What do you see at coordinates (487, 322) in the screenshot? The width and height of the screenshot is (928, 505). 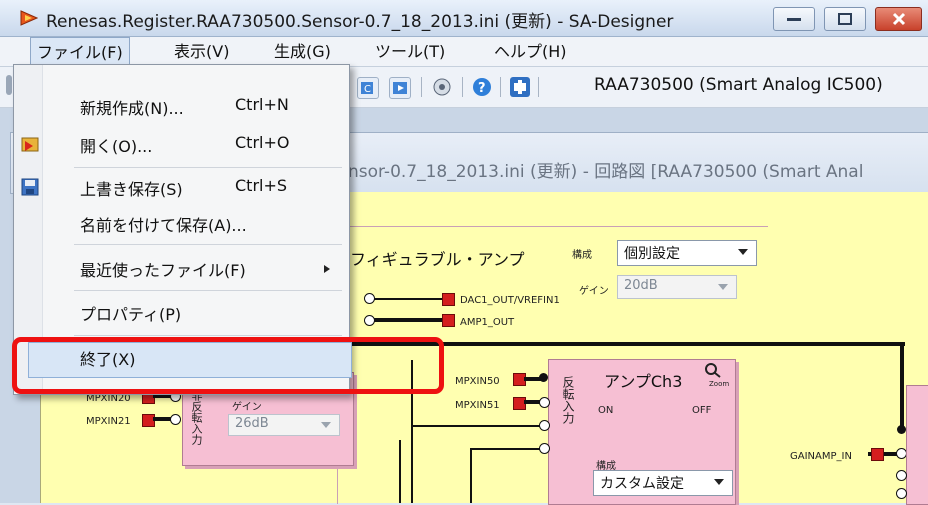 I see `net-amp-label: AMP1_OUT` at bounding box center [487, 322].